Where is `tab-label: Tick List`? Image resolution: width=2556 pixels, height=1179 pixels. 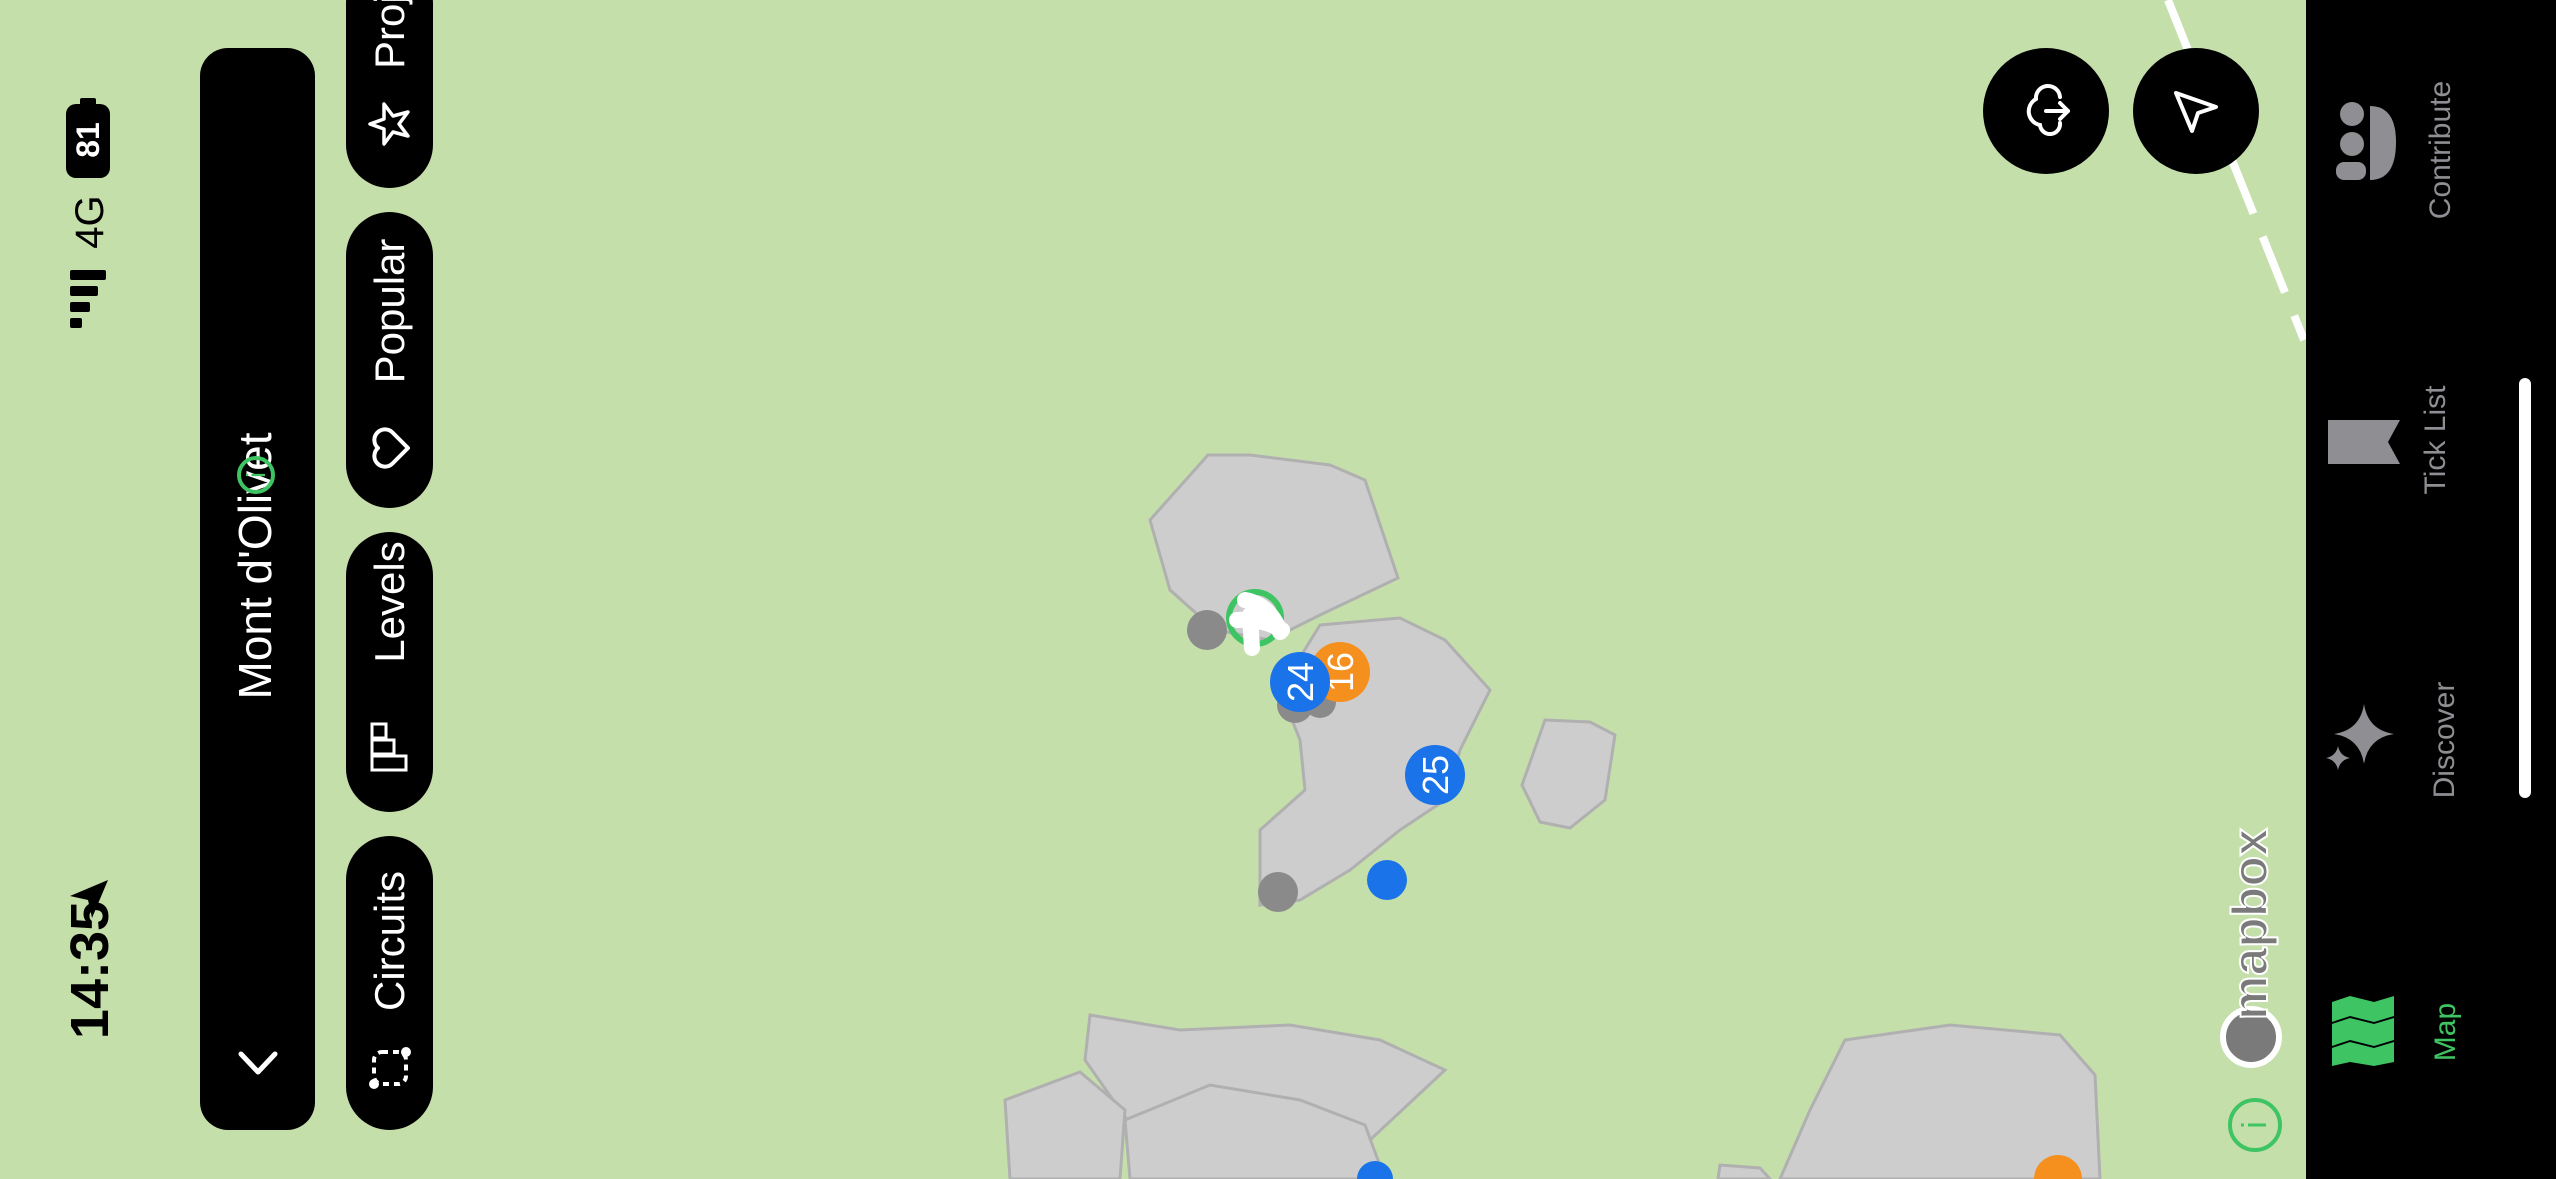
tab-label: Tick List is located at coordinates (2435, 440).